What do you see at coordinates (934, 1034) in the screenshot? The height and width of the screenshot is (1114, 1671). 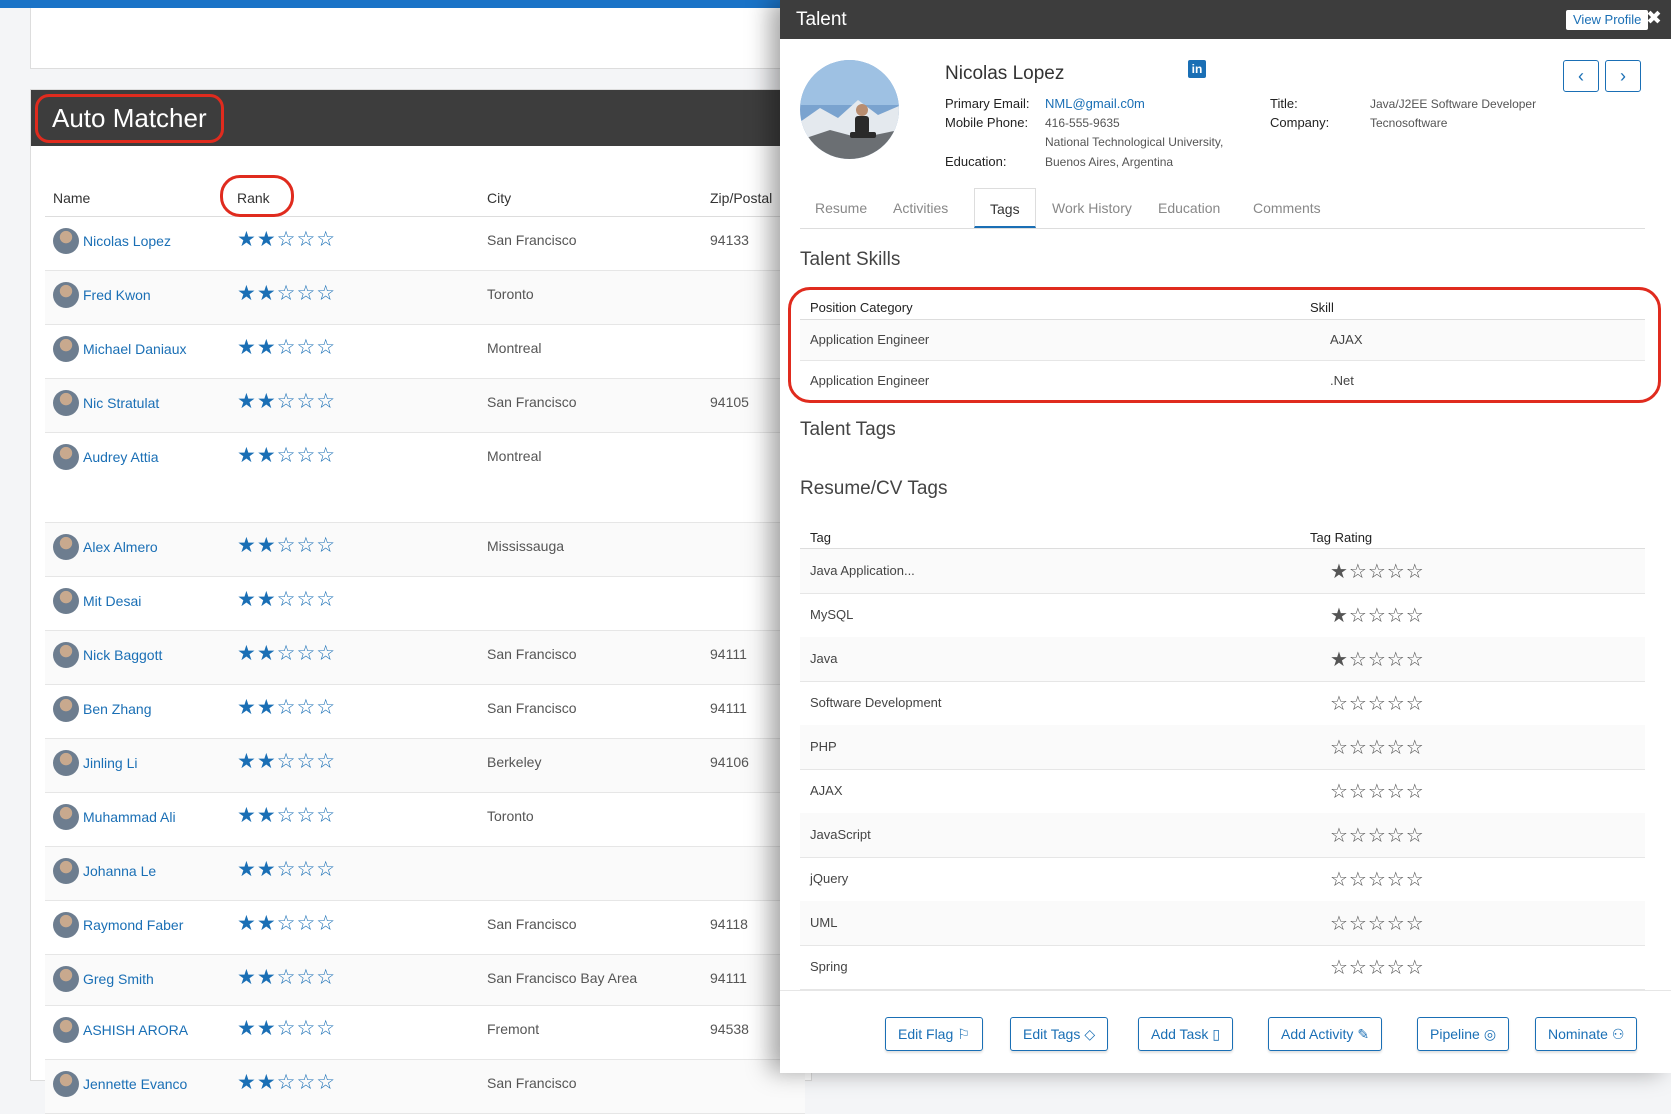 I see `edit-flag-button: Edit Flag ⚐` at bounding box center [934, 1034].